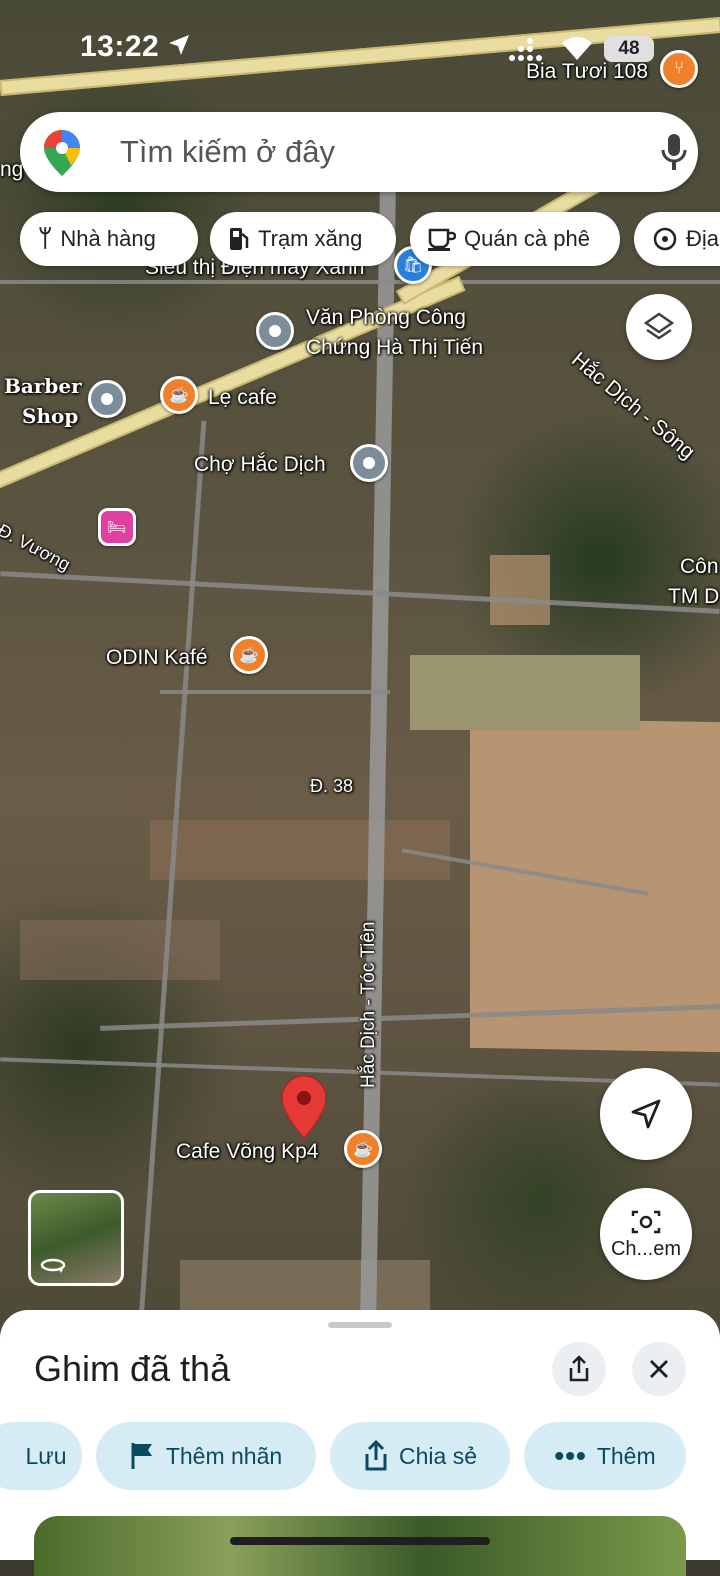 This screenshot has height=1576, width=720. What do you see at coordinates (694, 596) in the screenshot?
I see `poi-label: TM D` at bounding box center [694, 596].